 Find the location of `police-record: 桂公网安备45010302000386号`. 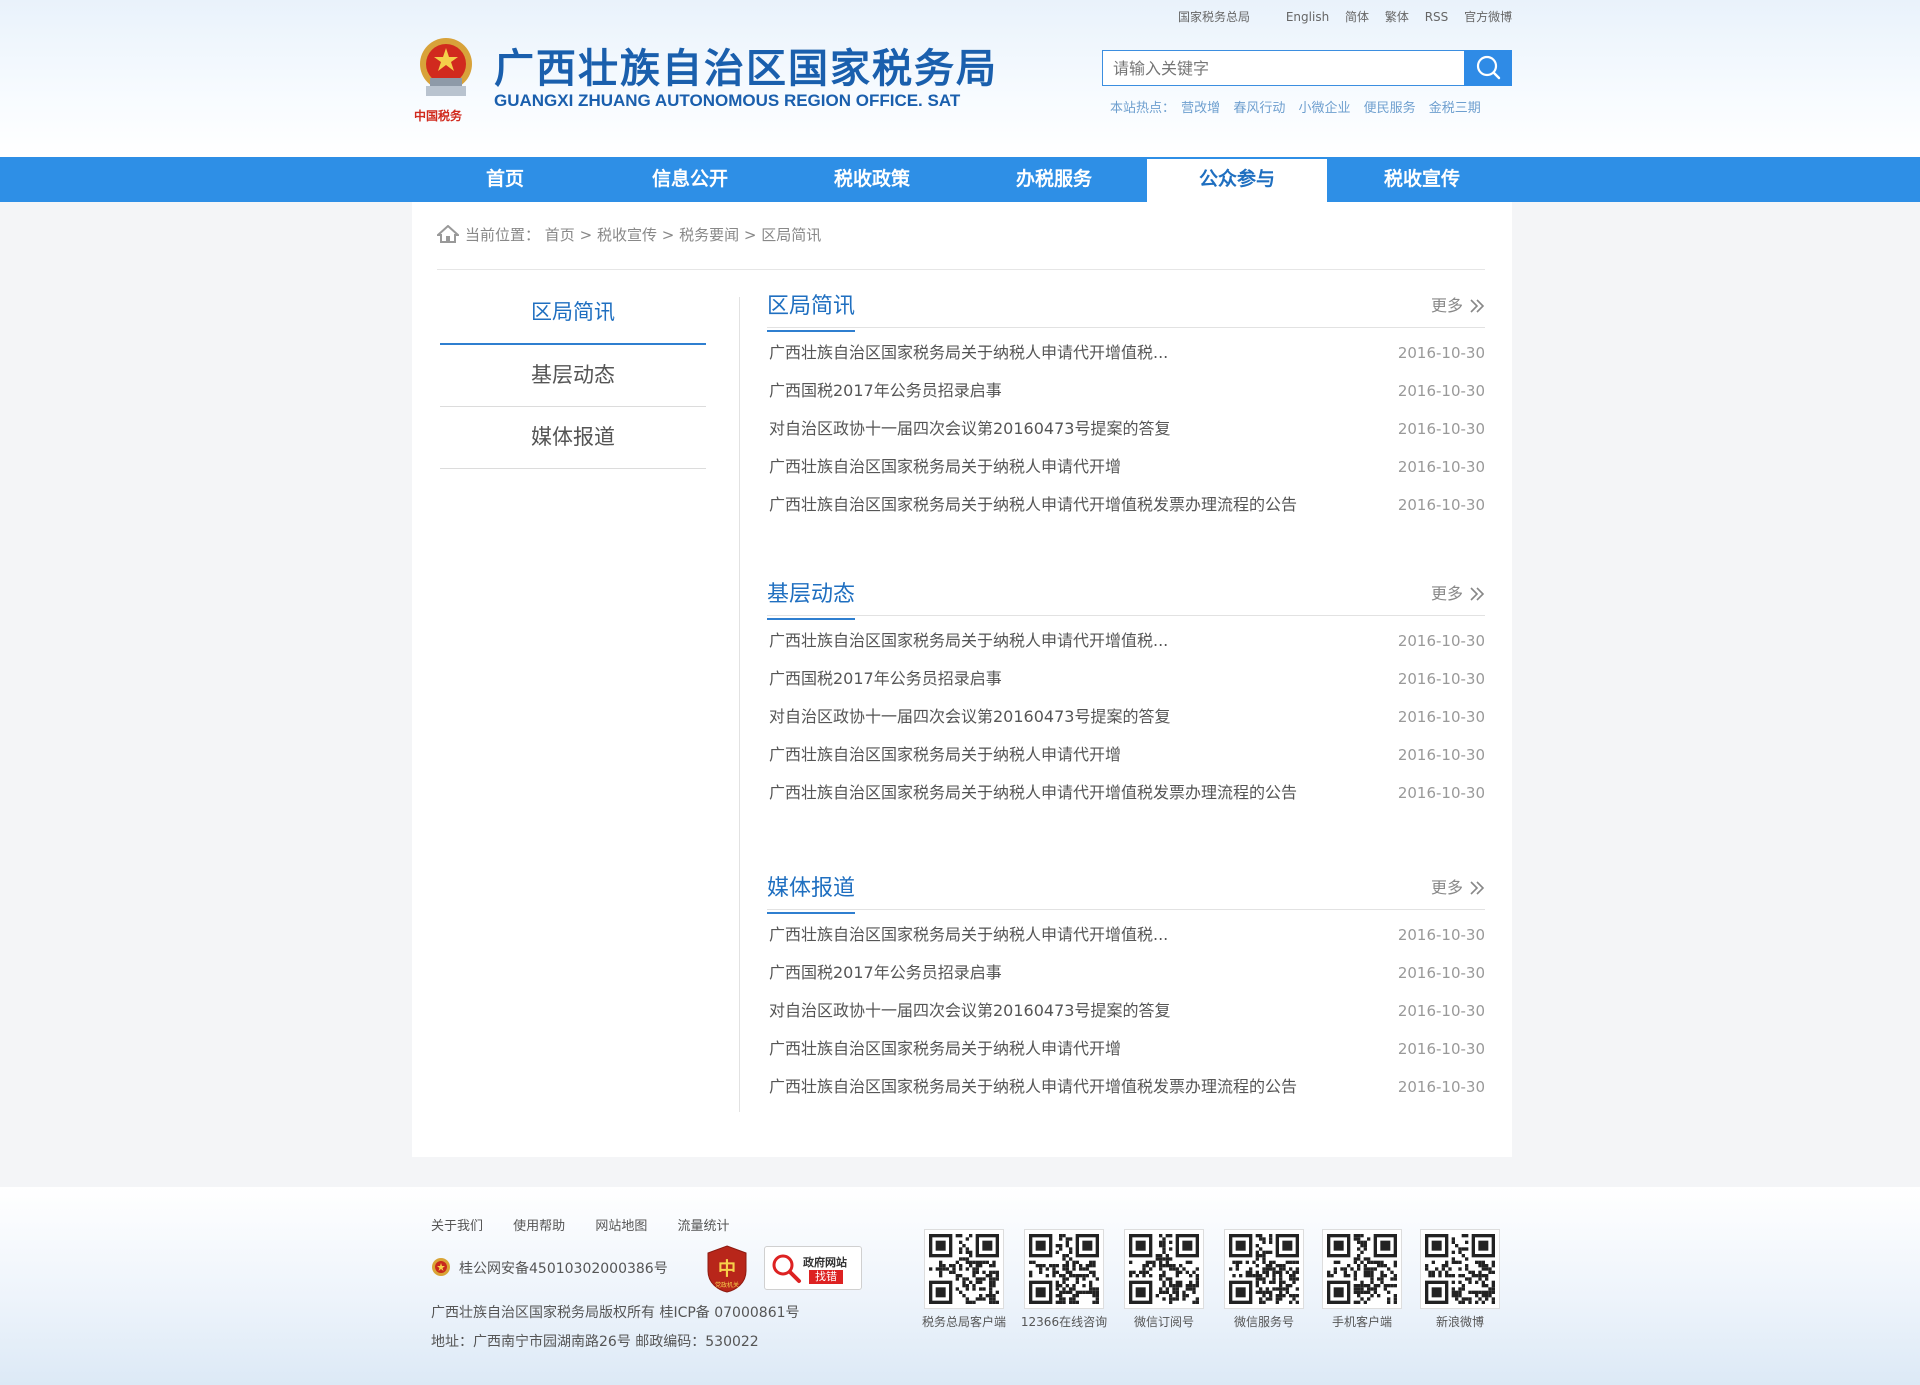

police-record: 桂公网安备45010302000386号 is located at coordinates (549, 1267).